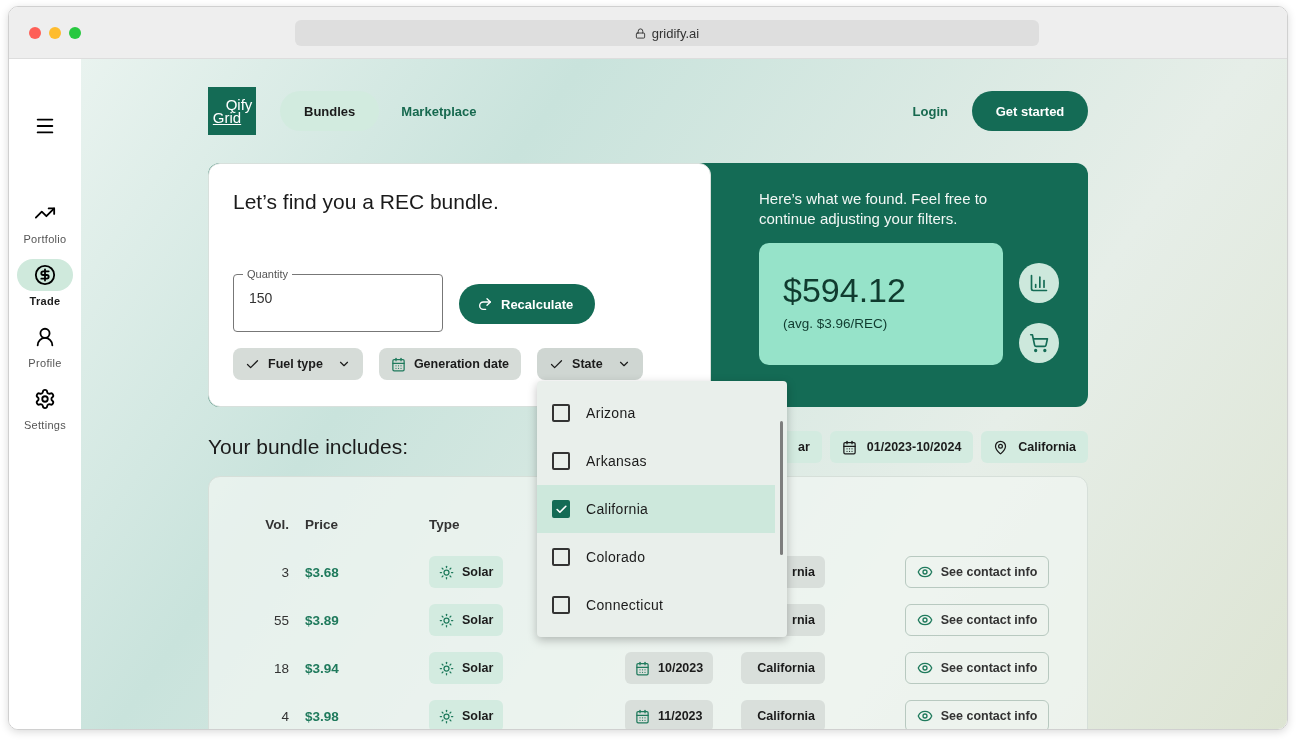 This screenshot has height=740, width=1296. I want to click on address-bar: gridify.ai, so click(667, 33).